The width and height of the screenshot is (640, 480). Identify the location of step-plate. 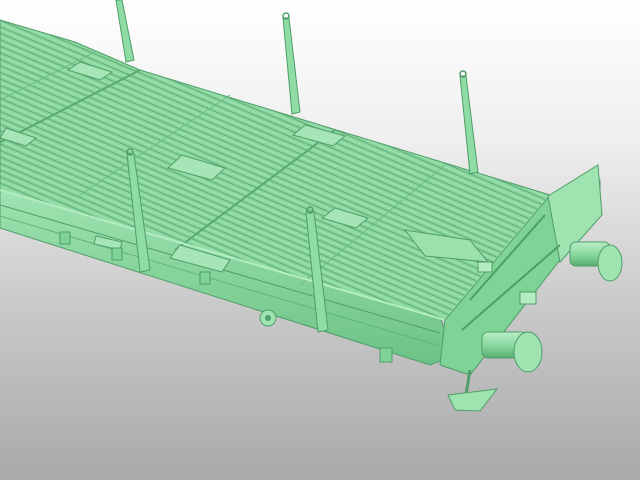
(473, 390).